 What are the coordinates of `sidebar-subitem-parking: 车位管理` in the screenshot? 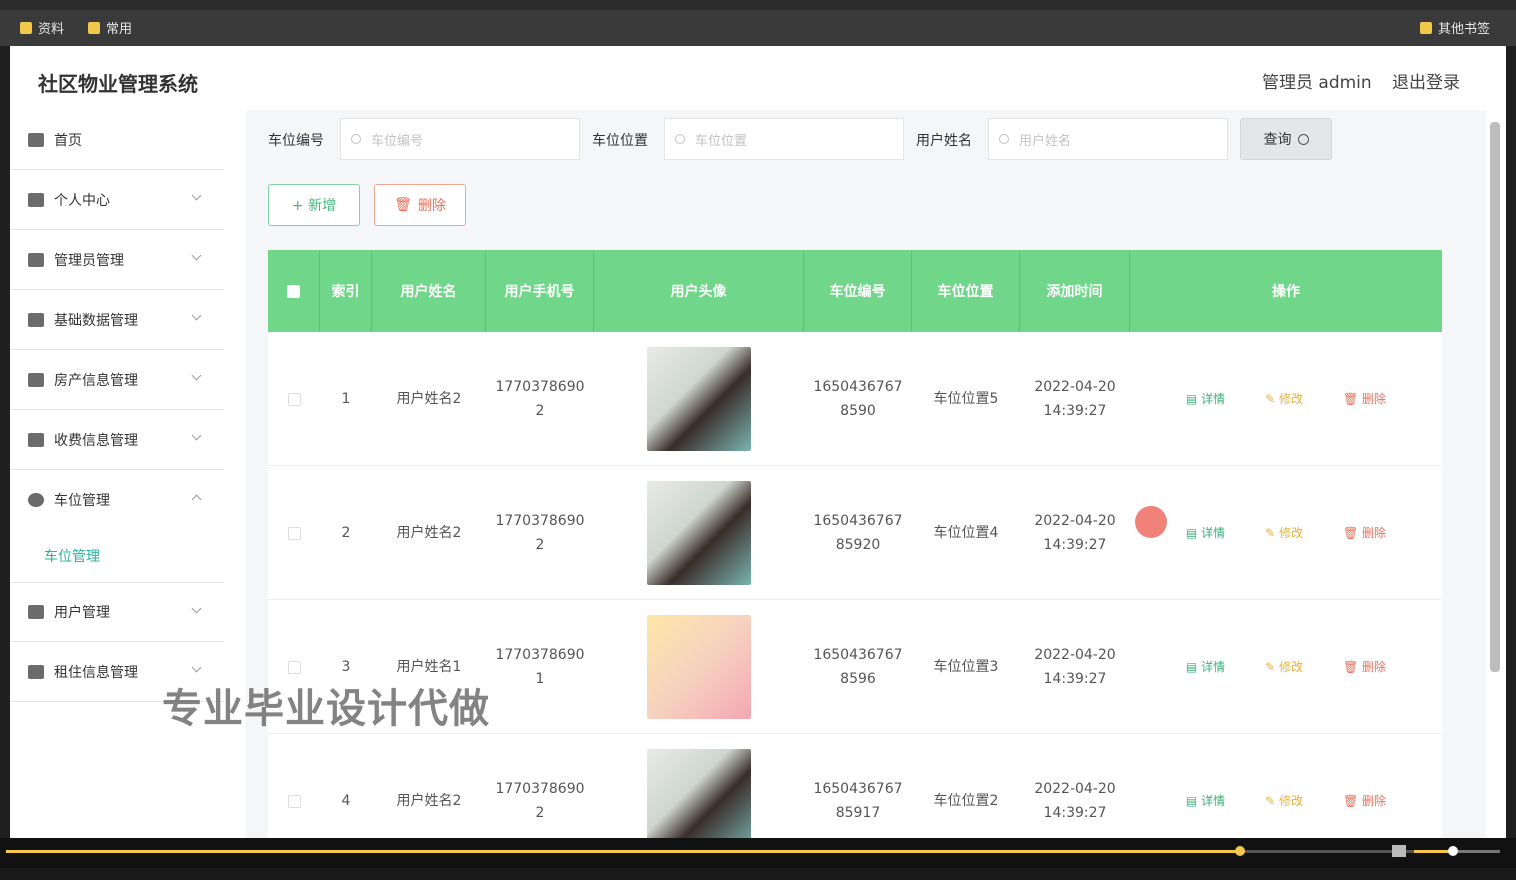 It's located at (72, 556).